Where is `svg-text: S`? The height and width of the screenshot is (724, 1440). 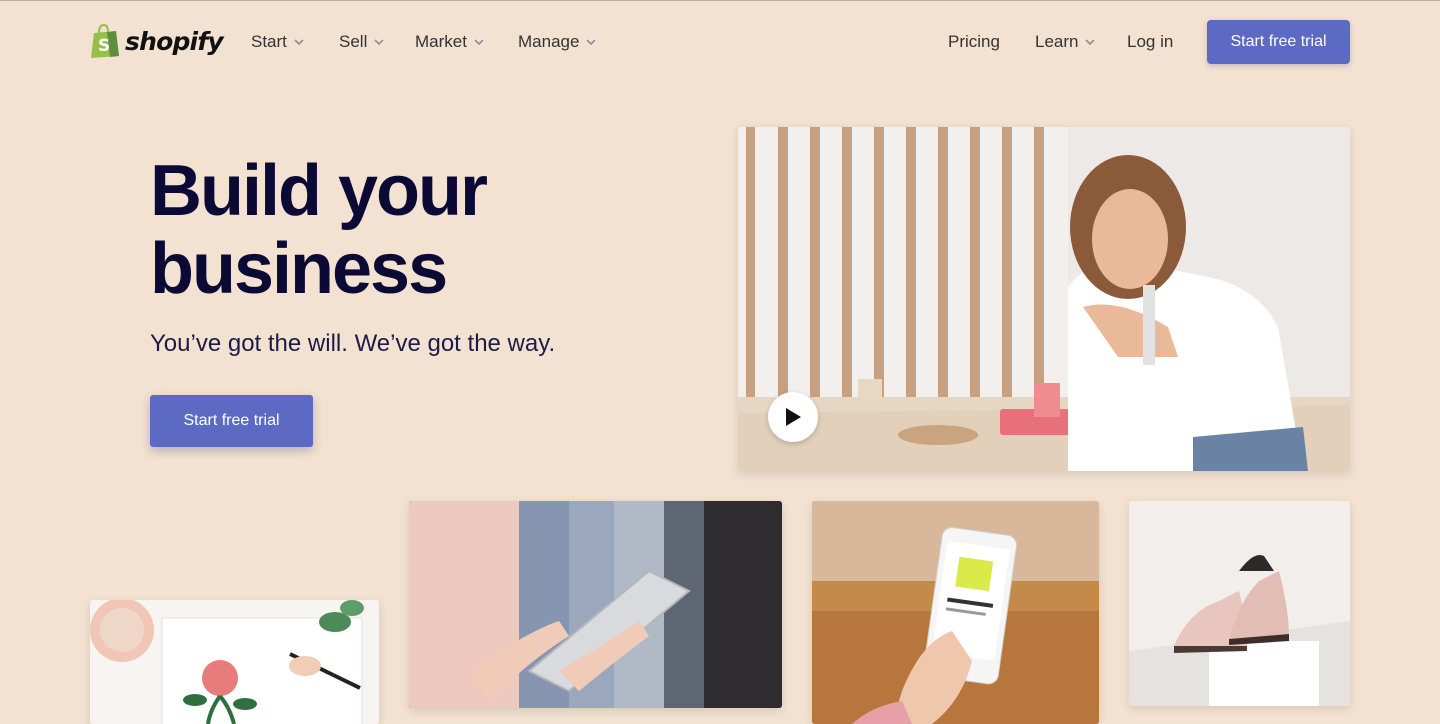
svg-text: S is located at coordinates (104, 46).